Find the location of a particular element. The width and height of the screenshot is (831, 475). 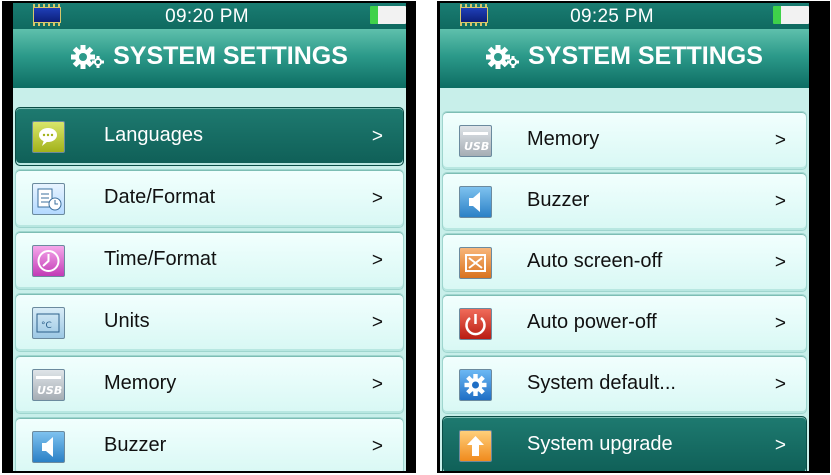

units-icon: °C is located at coordinates (48, 323).